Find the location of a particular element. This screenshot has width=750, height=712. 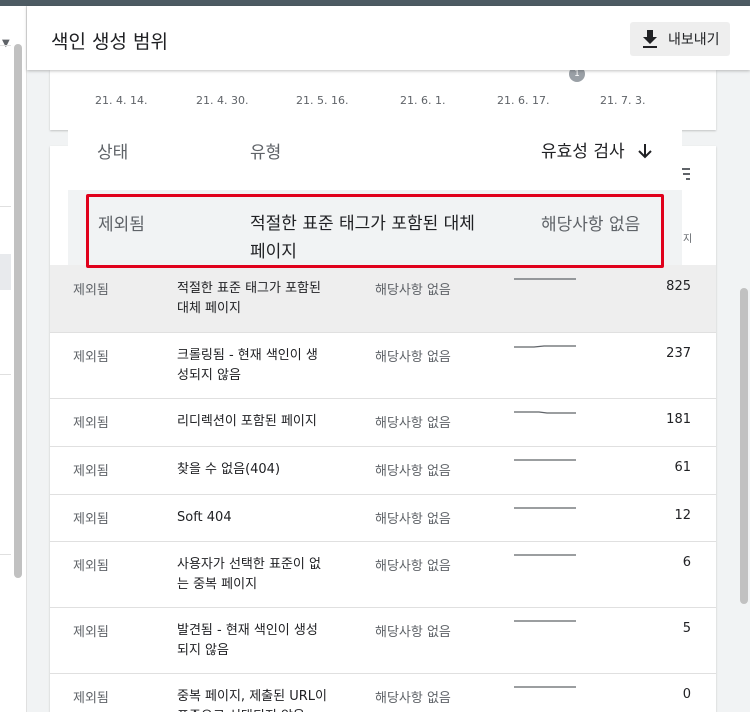

page-title: 색인 생성 범위 is located at coordinates (109, 42).